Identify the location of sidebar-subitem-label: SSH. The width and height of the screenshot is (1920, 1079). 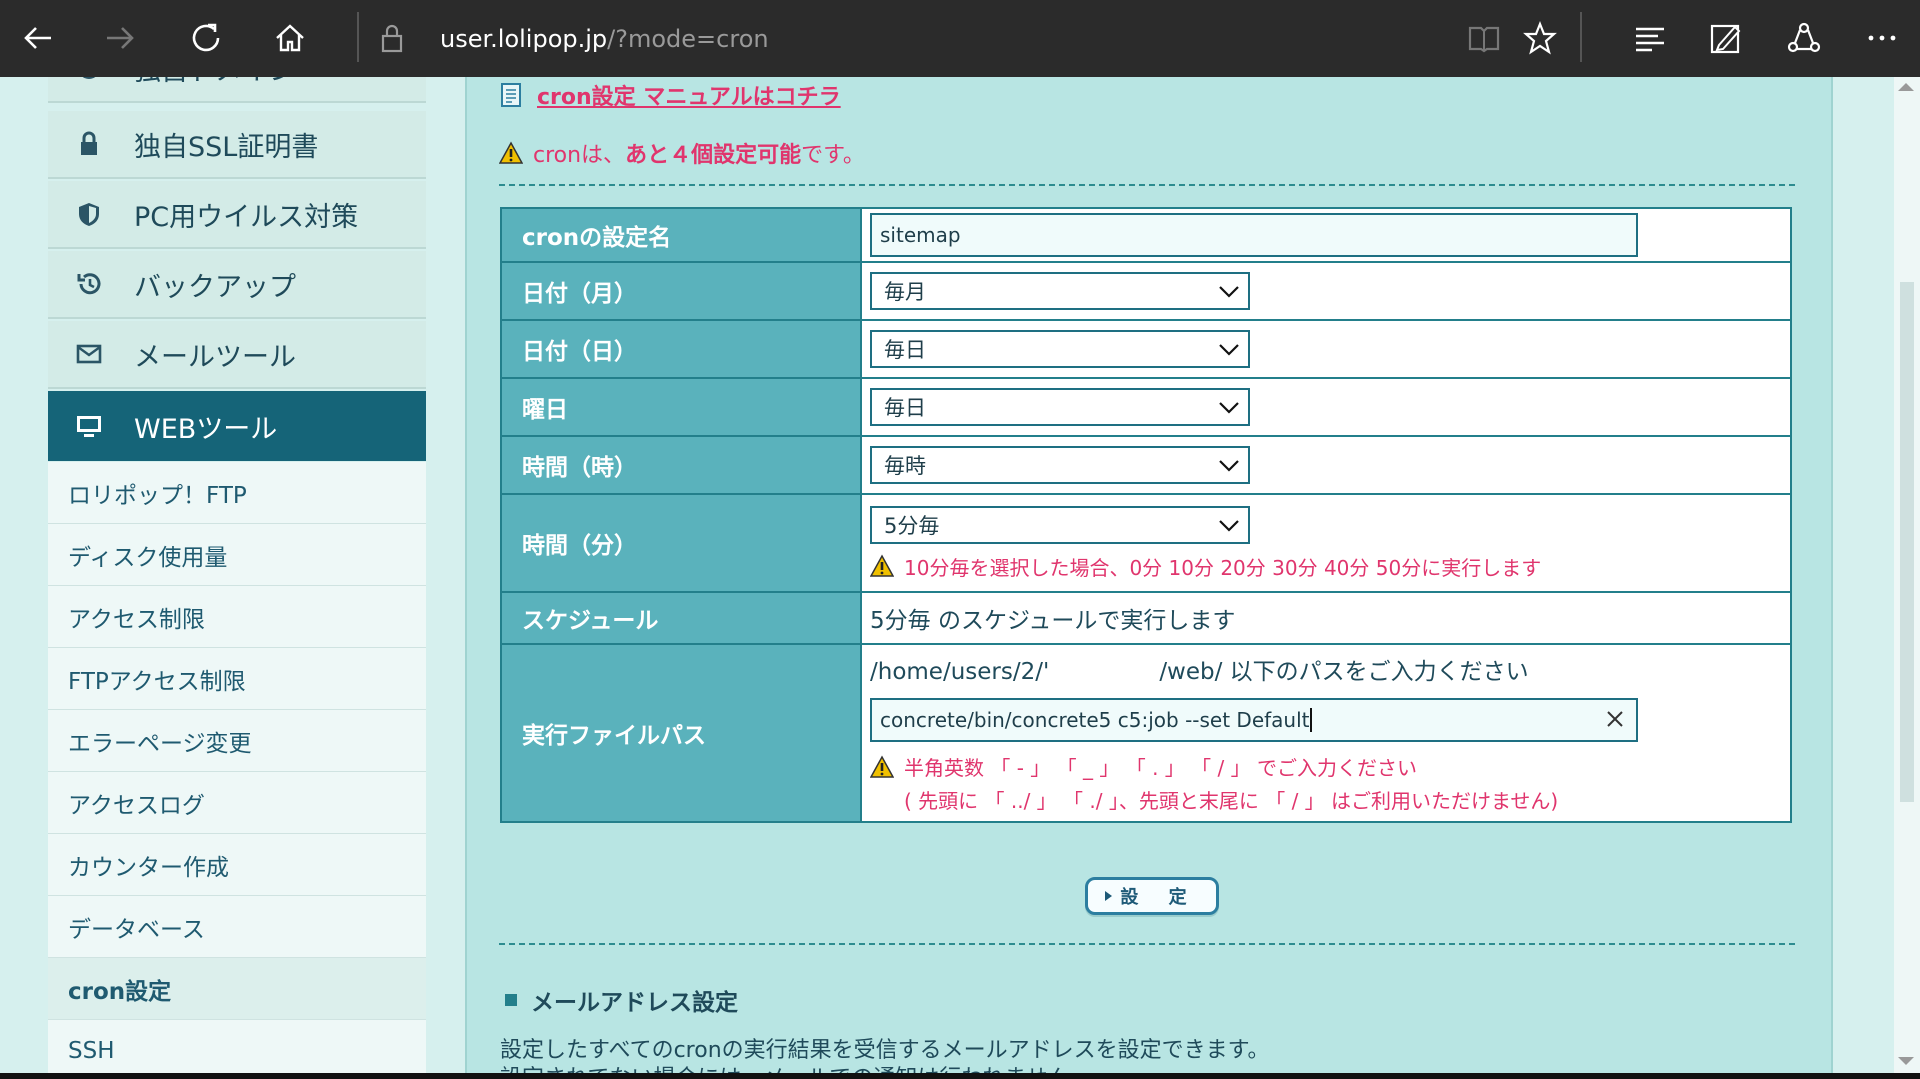
(91, 1050).